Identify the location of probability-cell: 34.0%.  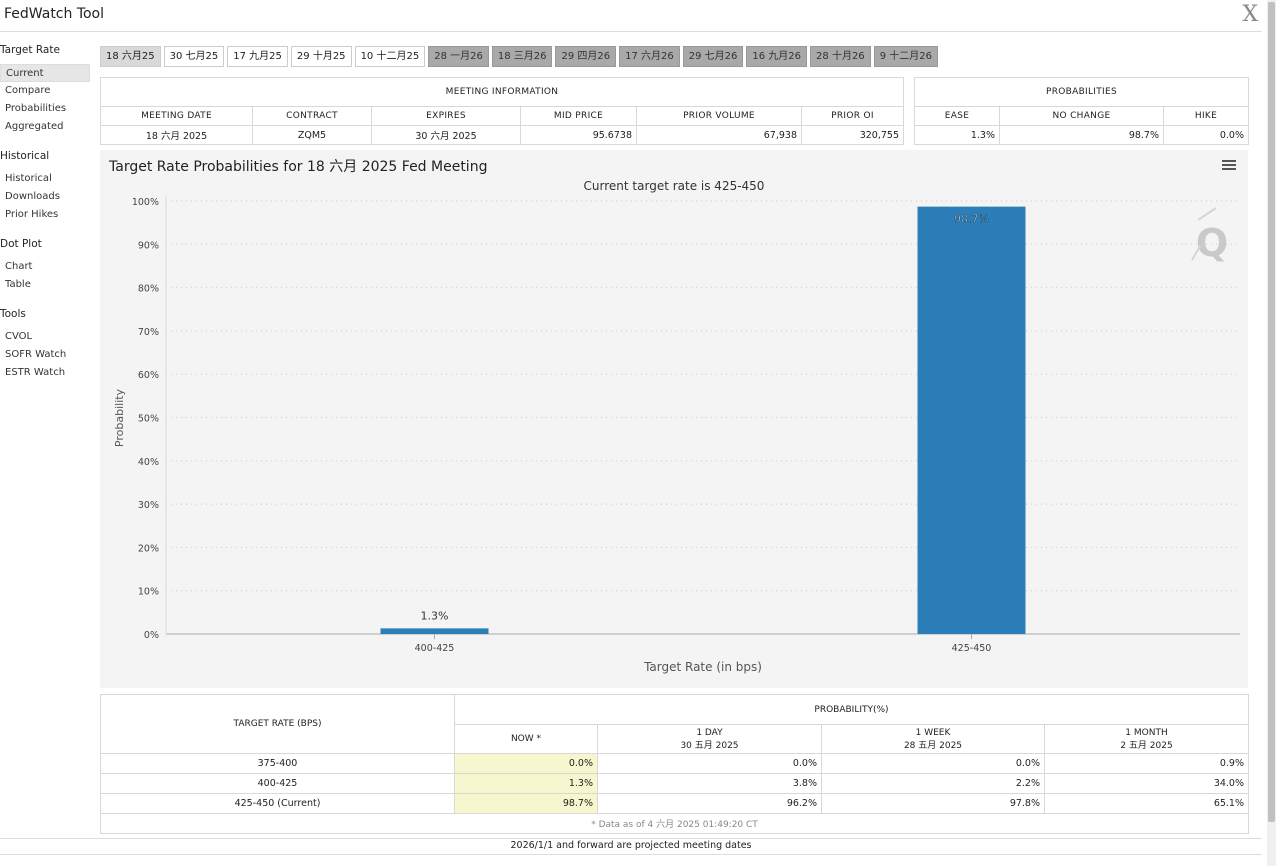
(1146, 783).